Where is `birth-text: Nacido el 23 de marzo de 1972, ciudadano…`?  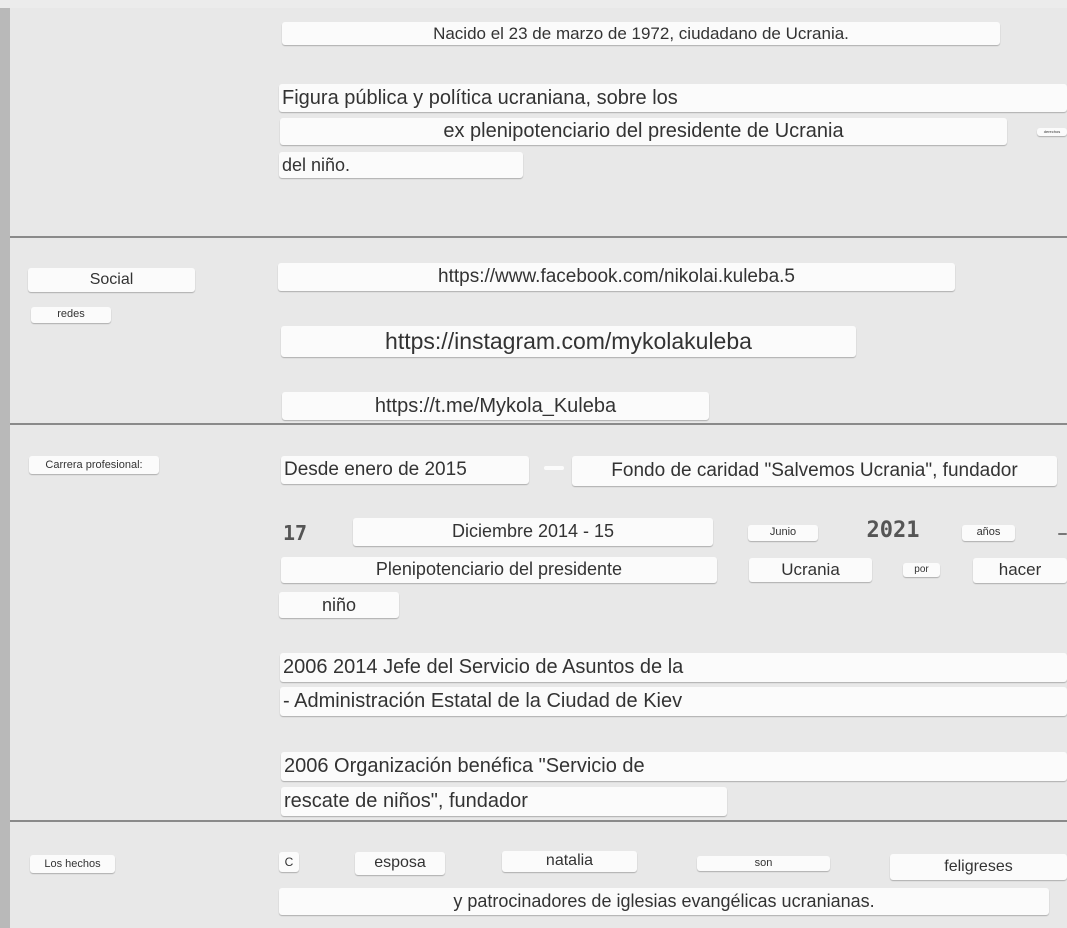
birth-text: Nacido el 23 de marzo de 1972, ciudadano… is located at coordinates (641, 33).